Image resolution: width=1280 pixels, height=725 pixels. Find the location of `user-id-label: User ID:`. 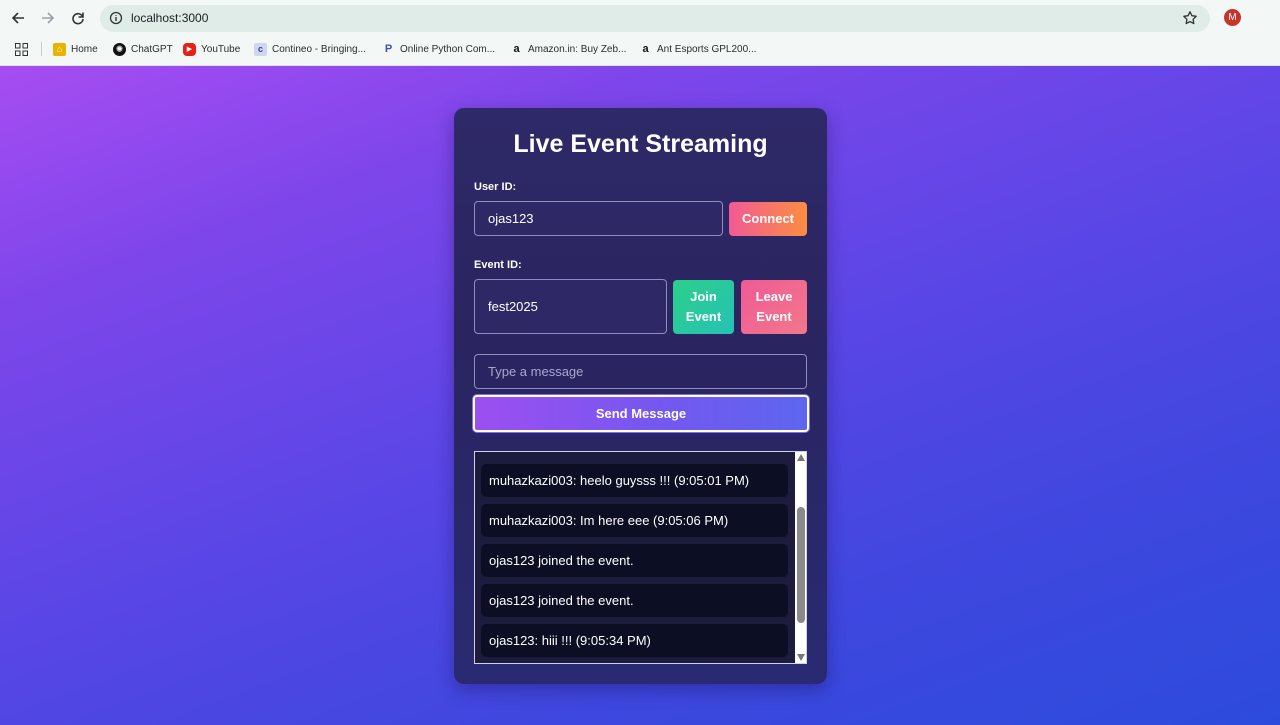

user-id-label: User ID: is located at coordinates (495, 187).